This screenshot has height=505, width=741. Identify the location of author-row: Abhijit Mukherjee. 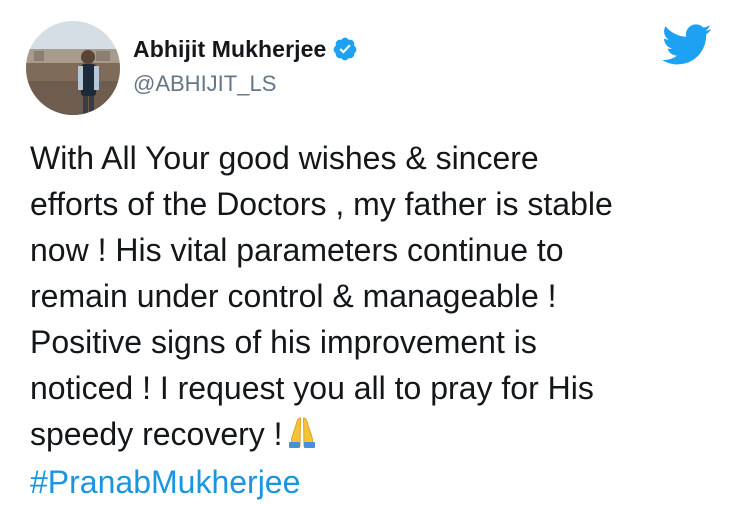
(245, 49).